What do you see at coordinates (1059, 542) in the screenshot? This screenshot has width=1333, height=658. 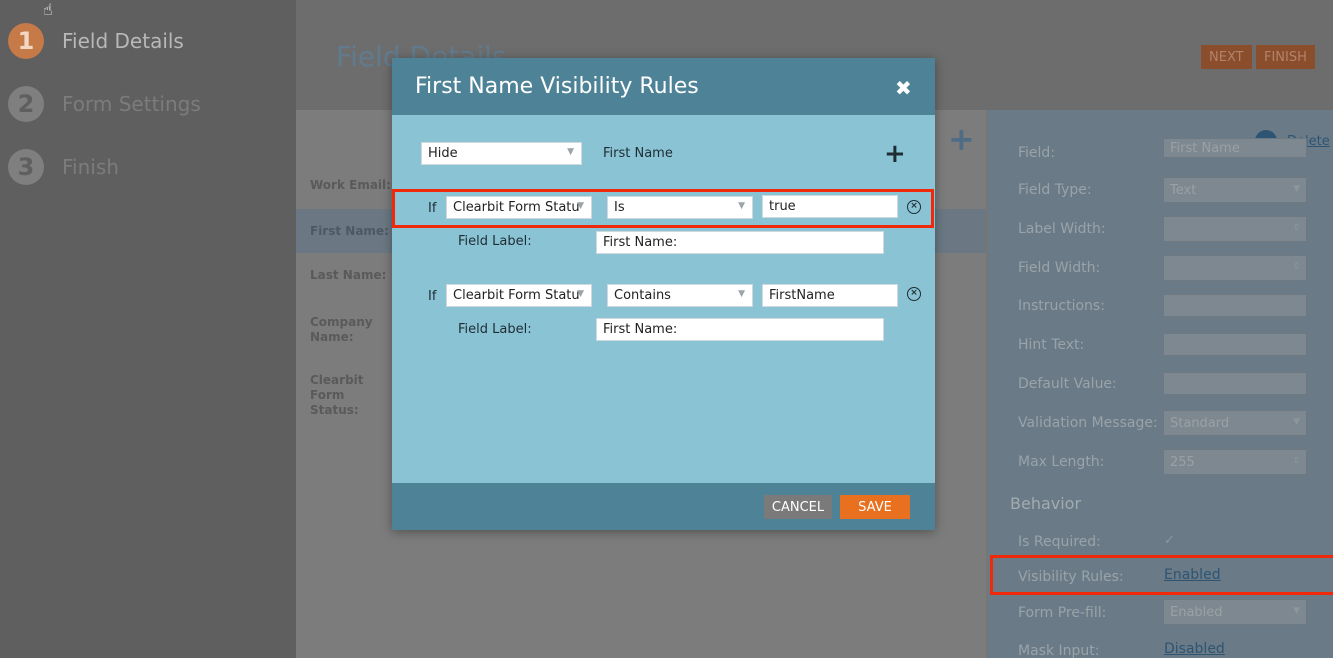 I see `prop-label-is-required: Is Required:` at bounding box center [1059, 542].